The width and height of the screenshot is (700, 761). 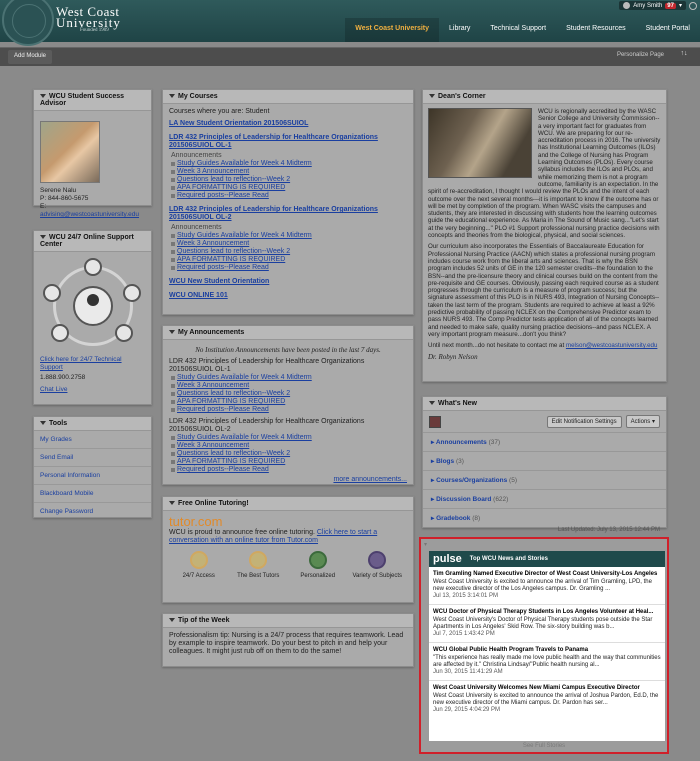 What do you see at coordinates (668, 30) in the screenshot?
I see `tab-student-portal: Student Portal` at bounding box center [668, 30].